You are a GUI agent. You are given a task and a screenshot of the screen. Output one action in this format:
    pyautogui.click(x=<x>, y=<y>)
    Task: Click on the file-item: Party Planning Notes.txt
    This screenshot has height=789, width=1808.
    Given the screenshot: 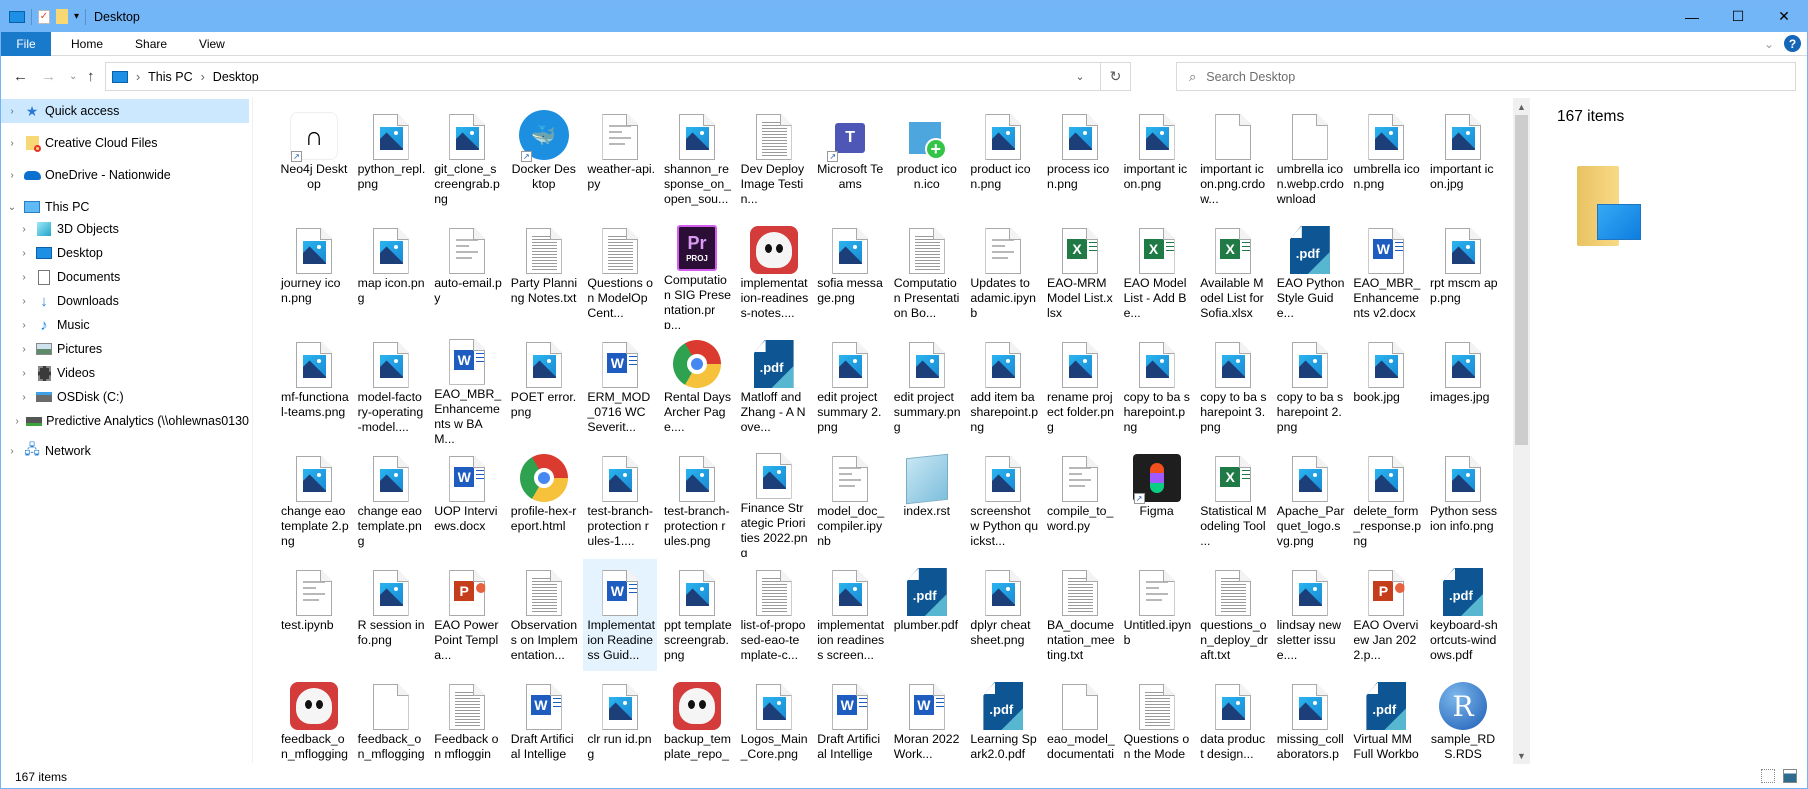 What is the action you would take?
    pyautogui.click(x=544, y=273)
    